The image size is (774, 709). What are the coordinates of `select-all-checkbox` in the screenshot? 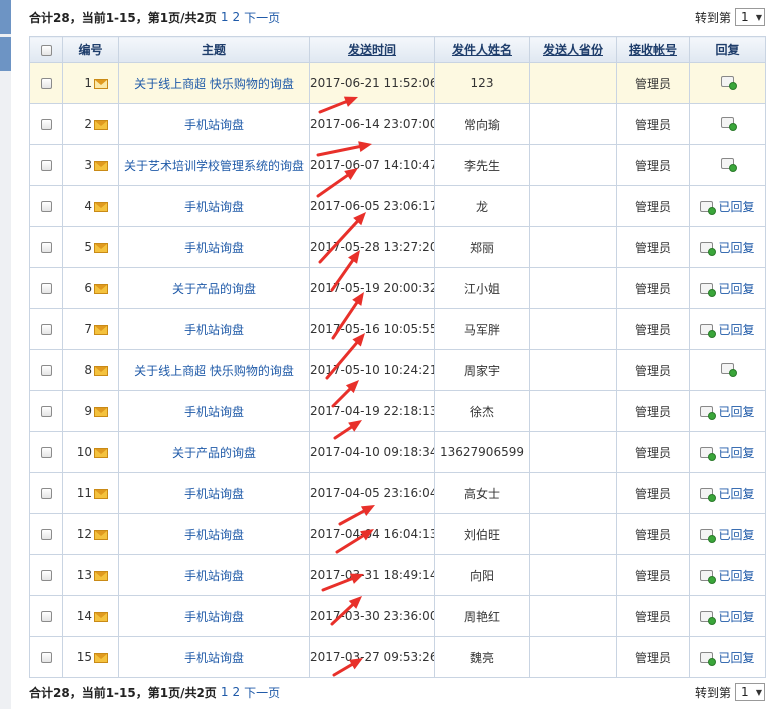 It's located at (46, 50).